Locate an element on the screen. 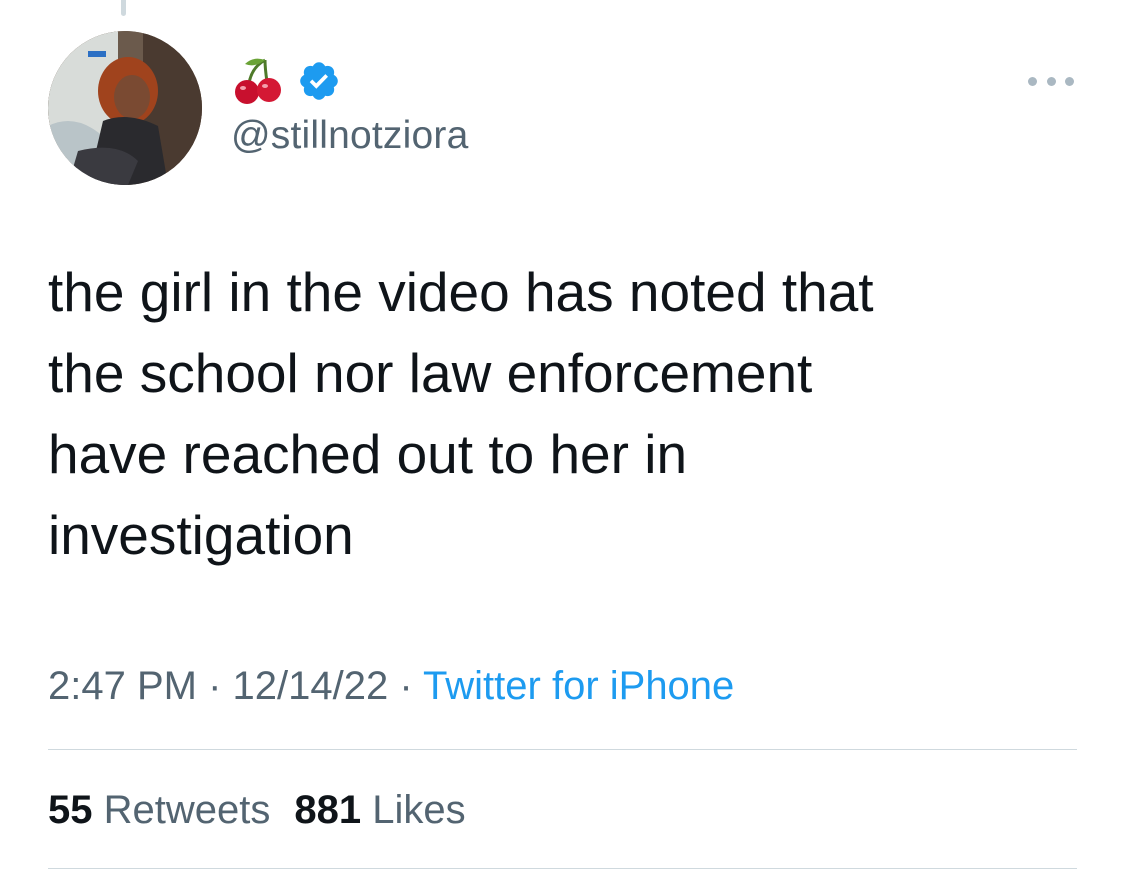  avatar is located at coordinates (125, 108).